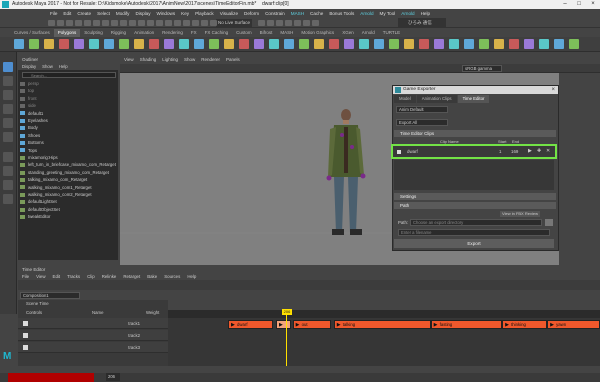  What do you see at coordinates (134, 323) in the screenshot?
I see `track-name: track1` at bounding box center [134, 323].